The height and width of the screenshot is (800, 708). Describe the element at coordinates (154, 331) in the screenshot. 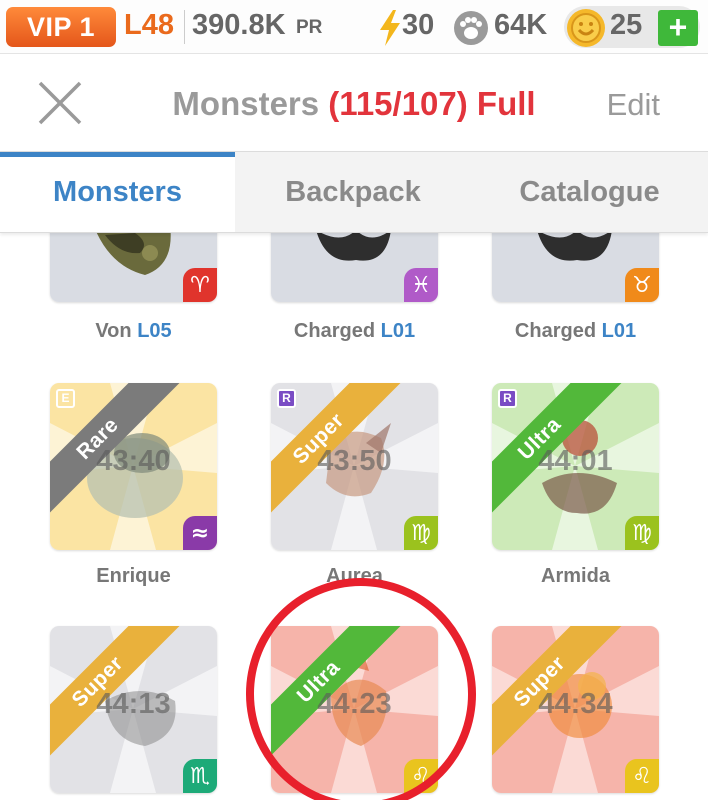

I see `monster-level: L05` at that location.